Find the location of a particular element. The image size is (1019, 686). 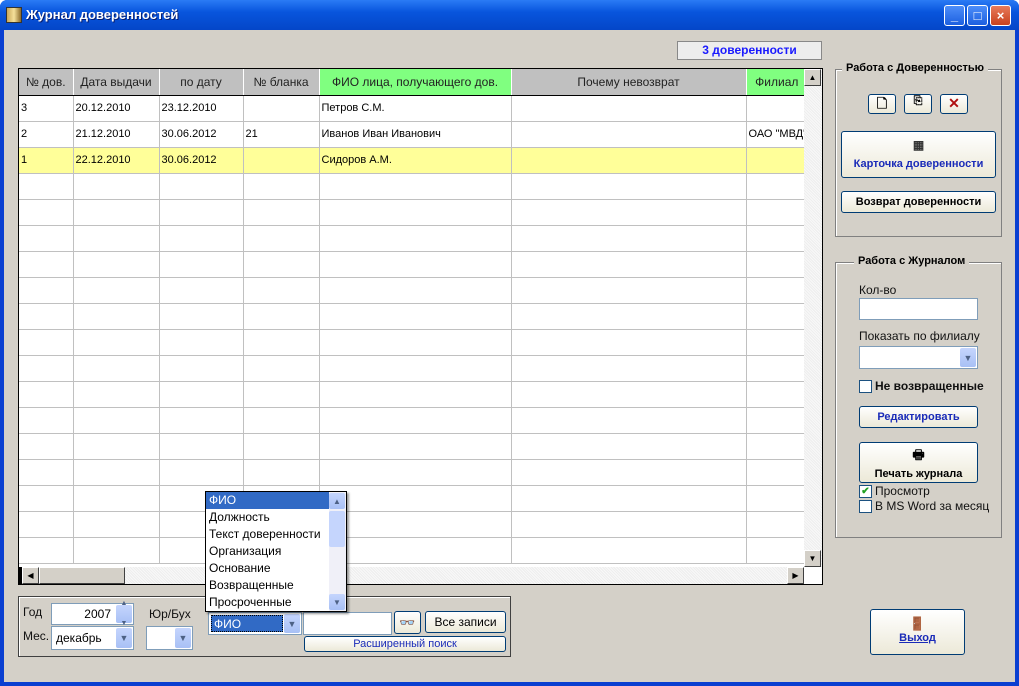

table-cell: 3 is located at coordinates (46, 108).